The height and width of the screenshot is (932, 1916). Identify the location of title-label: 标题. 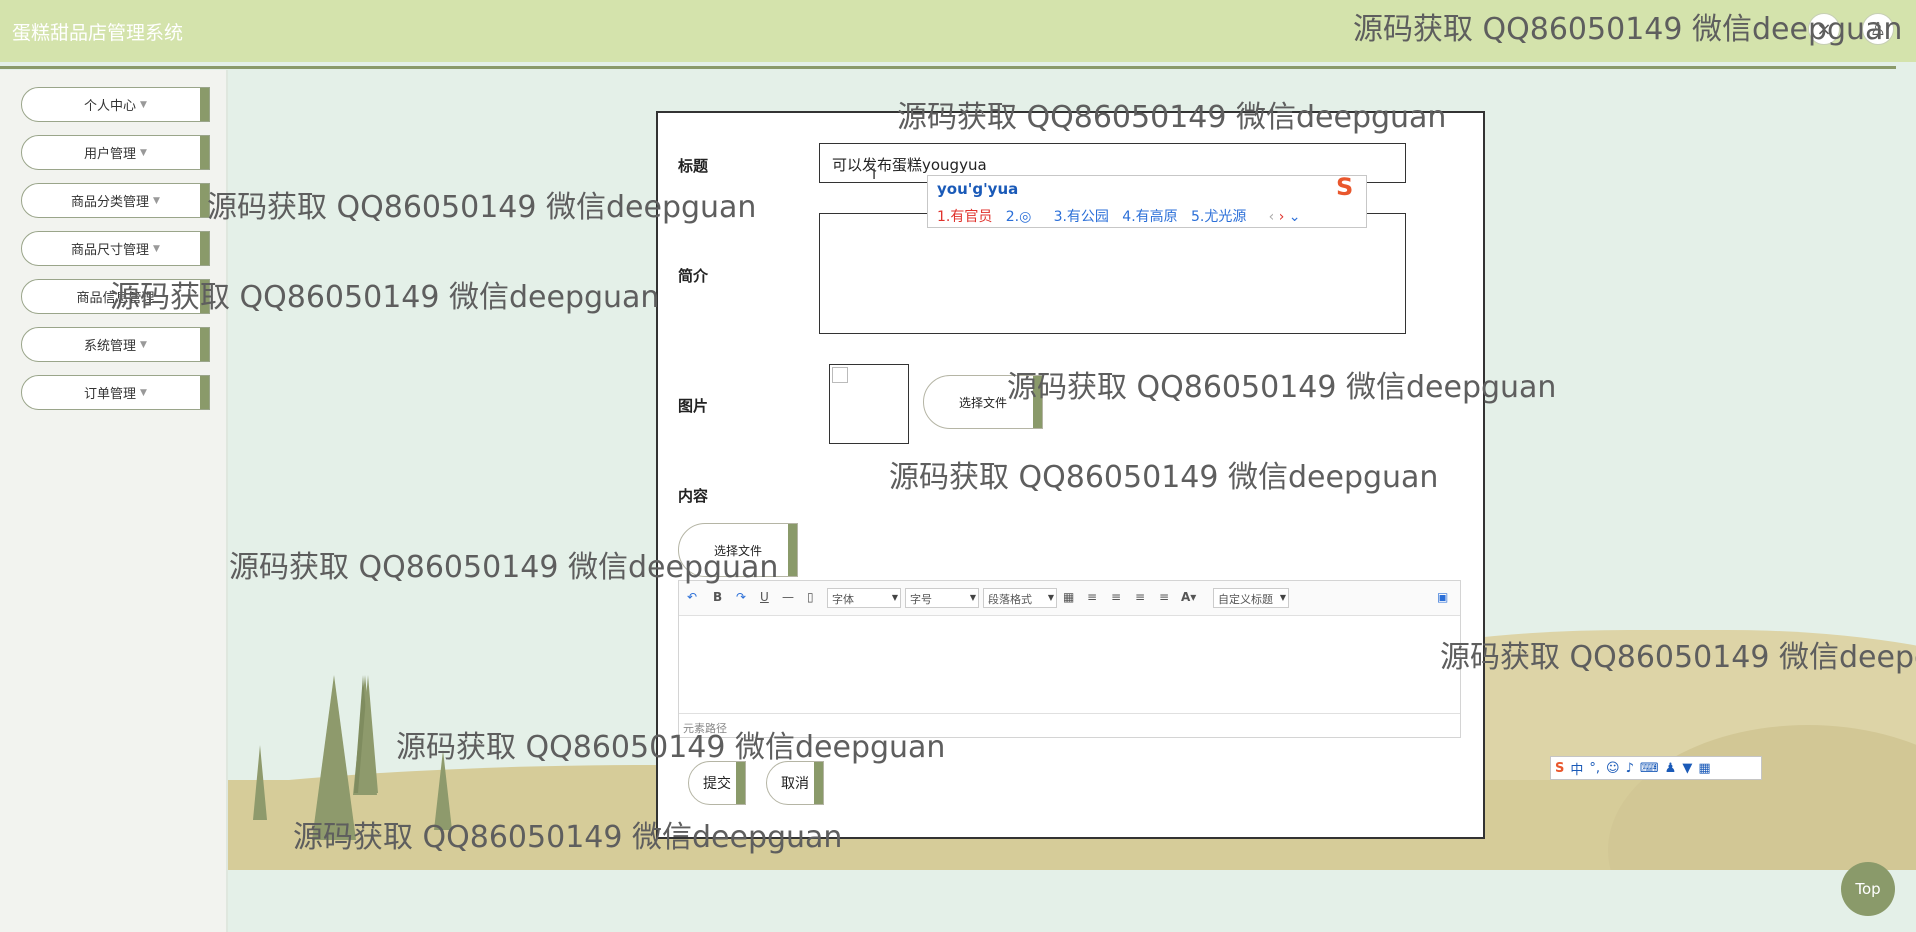
(693, 166).